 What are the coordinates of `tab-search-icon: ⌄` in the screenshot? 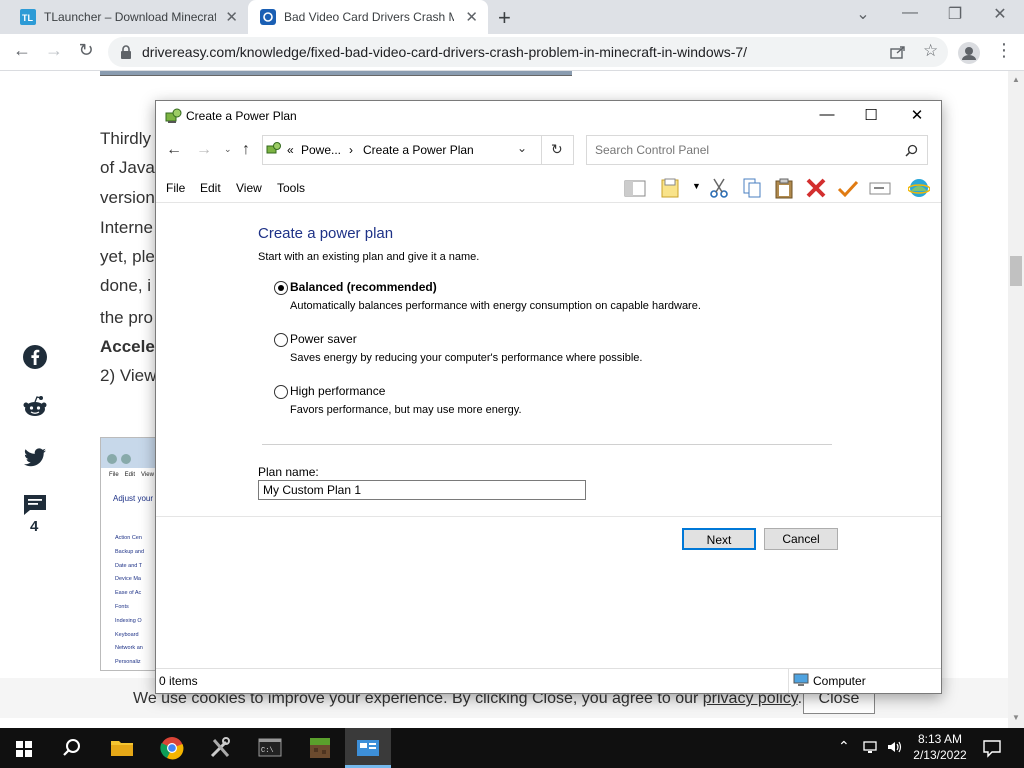 It's located at (863, 14).